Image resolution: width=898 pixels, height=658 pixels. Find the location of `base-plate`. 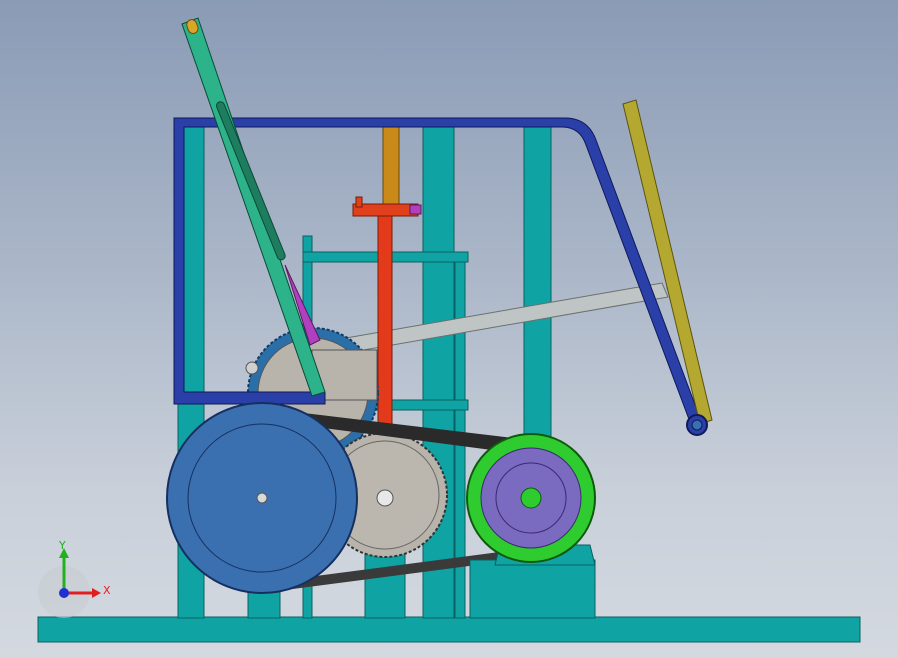

base-plate is located at coordinates (449, 629).